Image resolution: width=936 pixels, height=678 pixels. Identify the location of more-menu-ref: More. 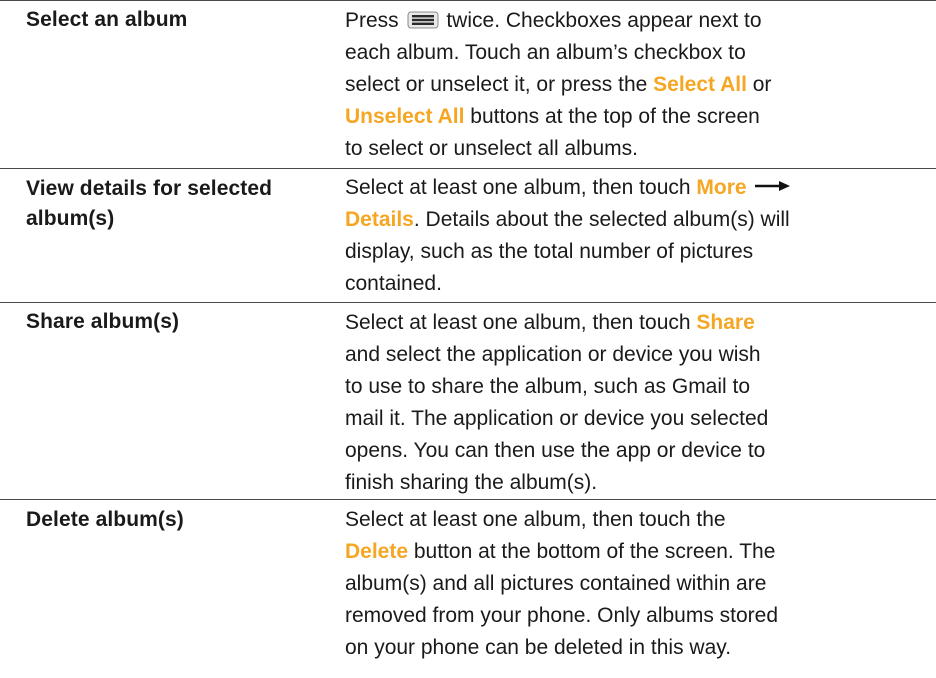
(721, 187).